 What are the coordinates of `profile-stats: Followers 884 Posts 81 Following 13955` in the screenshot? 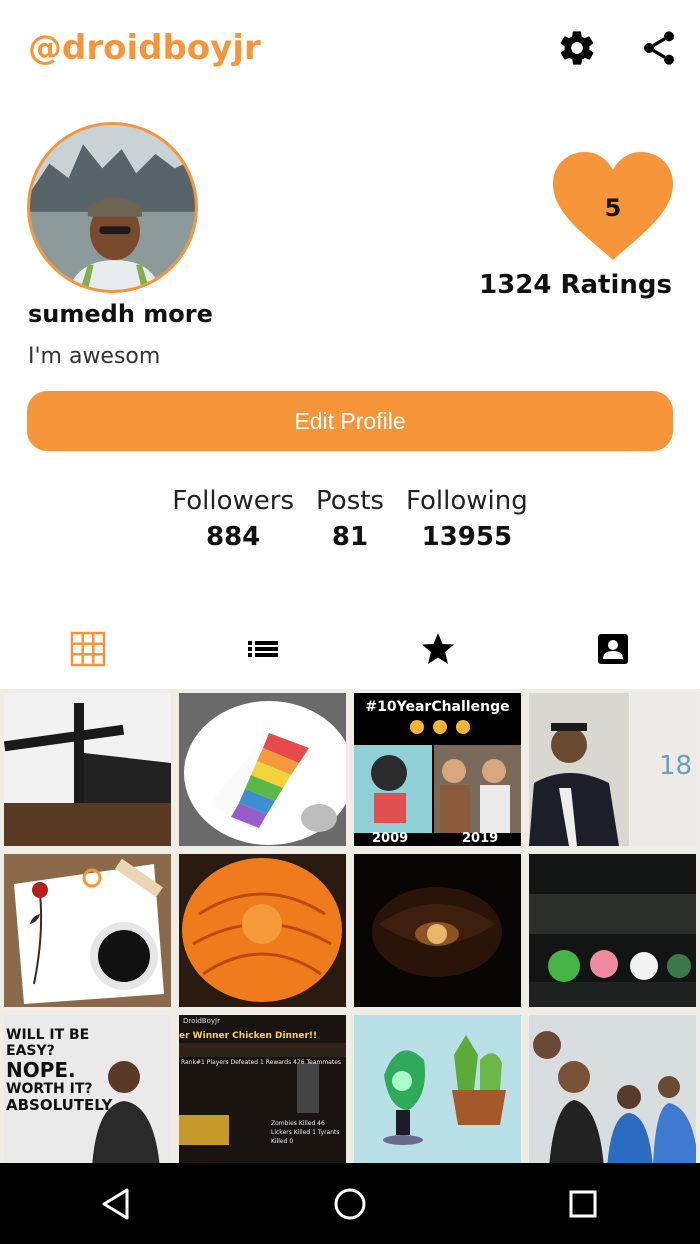 It's located at (350, 519).